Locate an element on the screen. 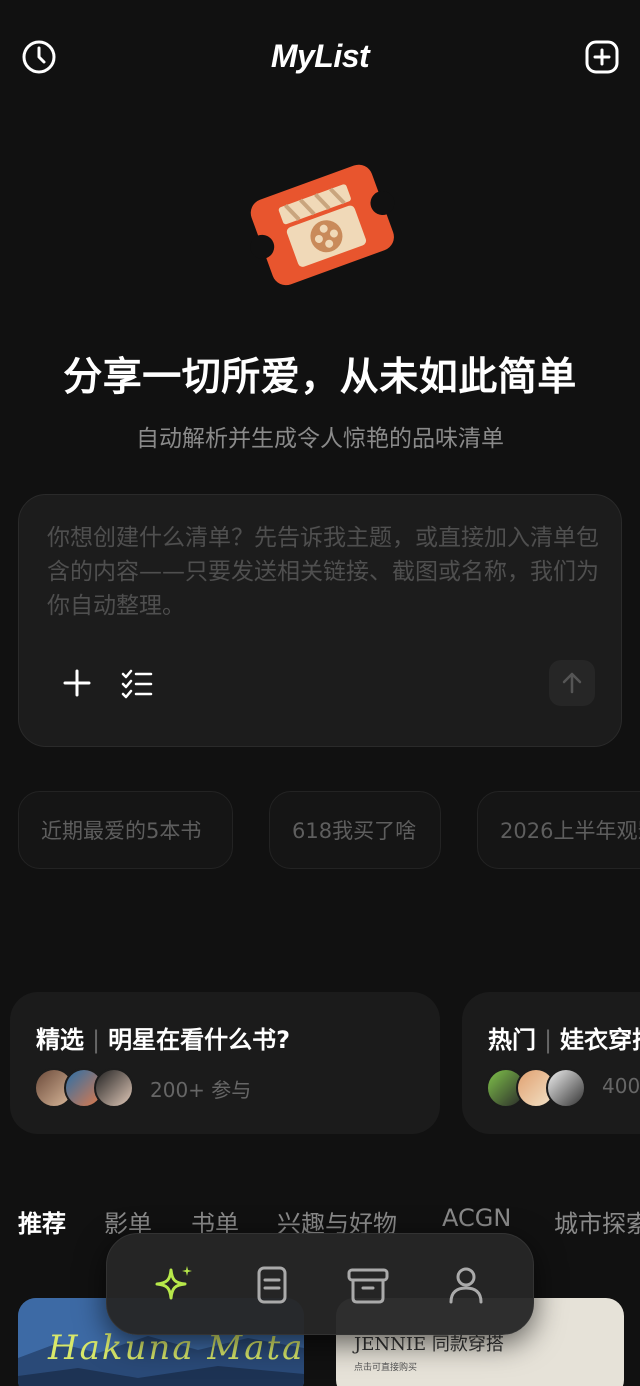 This screenshot has width=640, height=1386. app-title: MyList is located at coordinates (320, 56).